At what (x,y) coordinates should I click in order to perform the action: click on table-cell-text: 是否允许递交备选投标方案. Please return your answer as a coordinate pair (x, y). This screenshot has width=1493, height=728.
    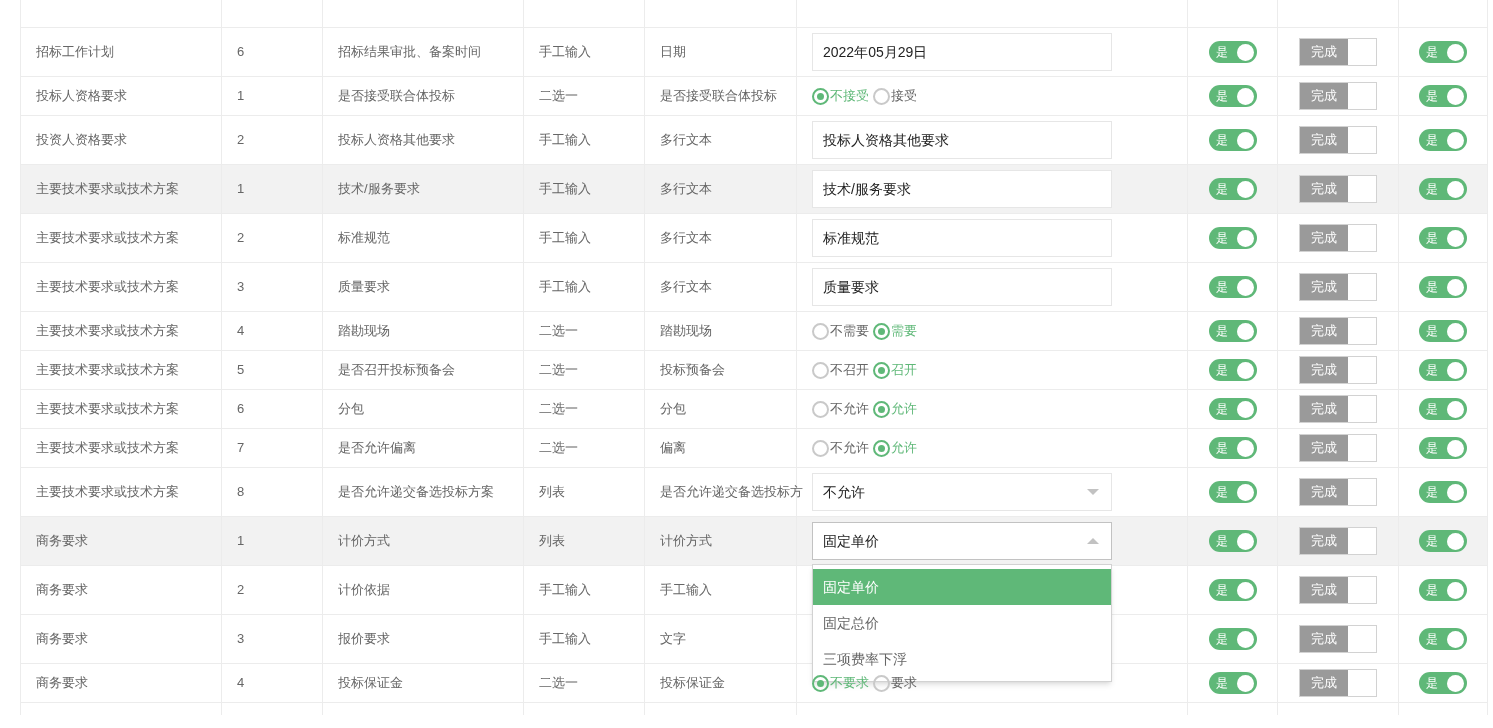
    Looking at the image, I should click on (416, 492).